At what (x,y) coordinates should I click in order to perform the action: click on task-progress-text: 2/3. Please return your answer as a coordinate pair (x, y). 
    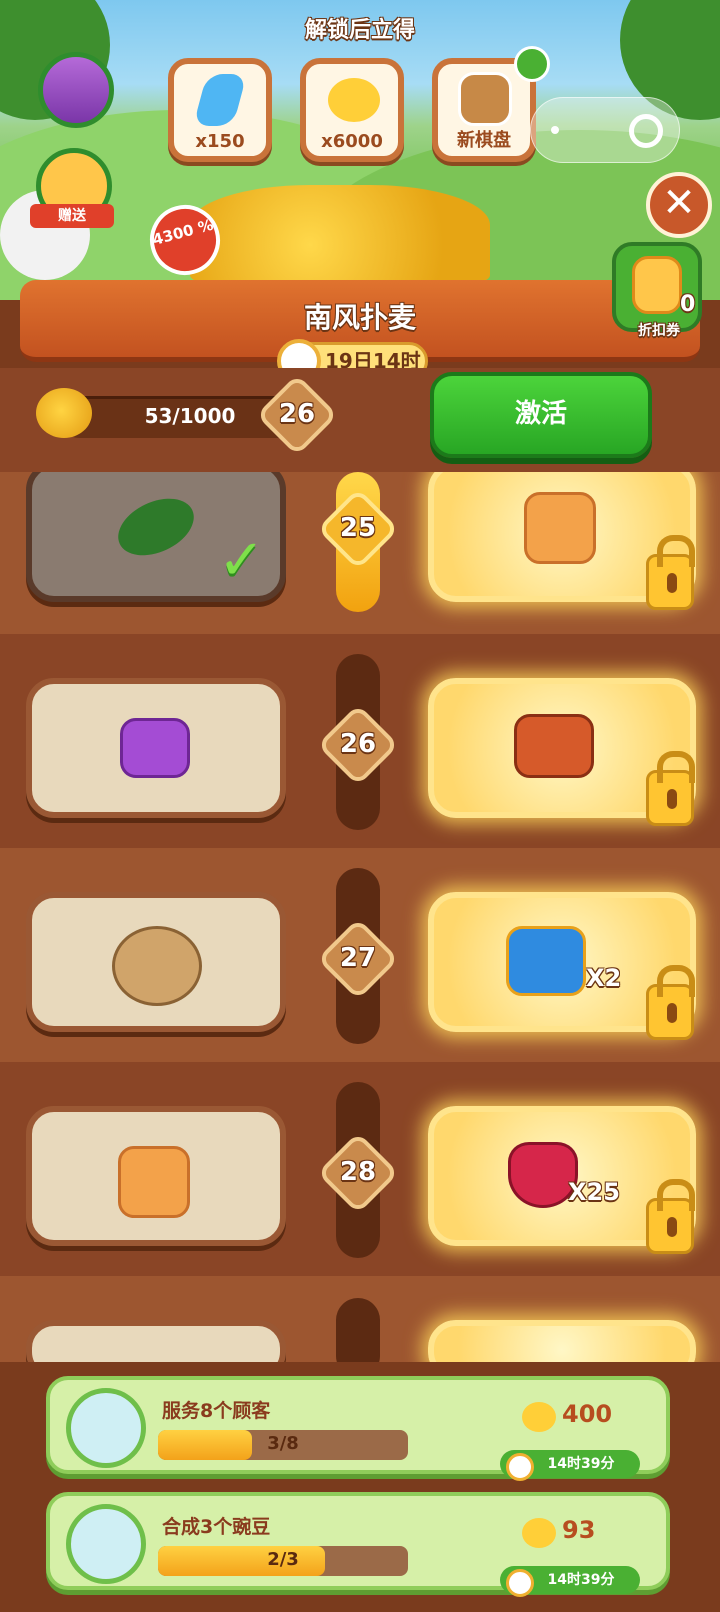
    Looking at the image, I should click on (283, 1559).